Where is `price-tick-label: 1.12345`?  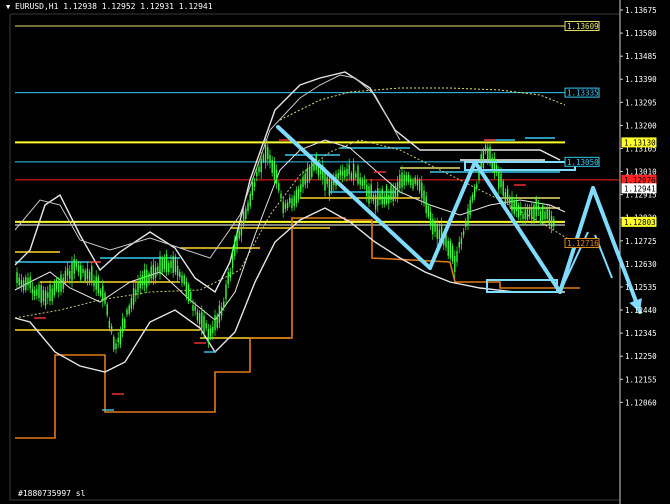 price-tick-label: 1.12345 is located at coordinates (641, 333).